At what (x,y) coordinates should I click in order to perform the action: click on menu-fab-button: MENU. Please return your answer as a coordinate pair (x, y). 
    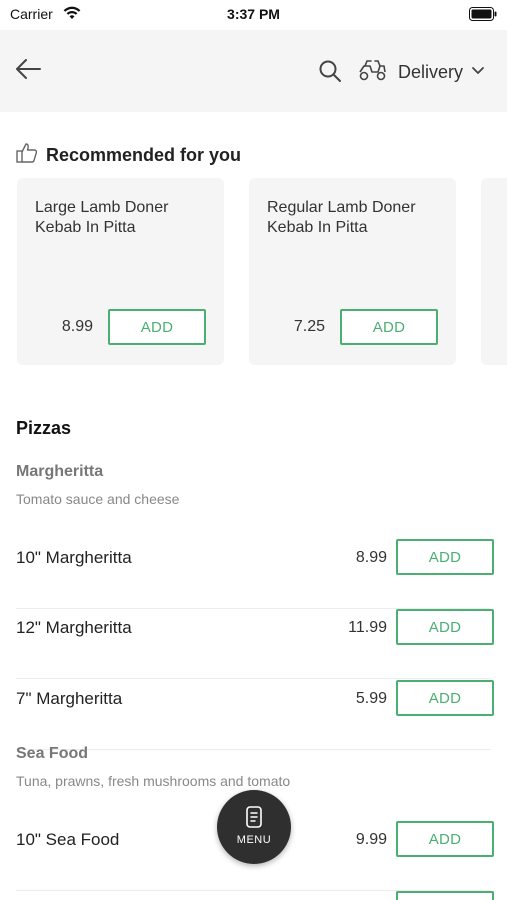
    Looking at the image, I should click on (254, 827).